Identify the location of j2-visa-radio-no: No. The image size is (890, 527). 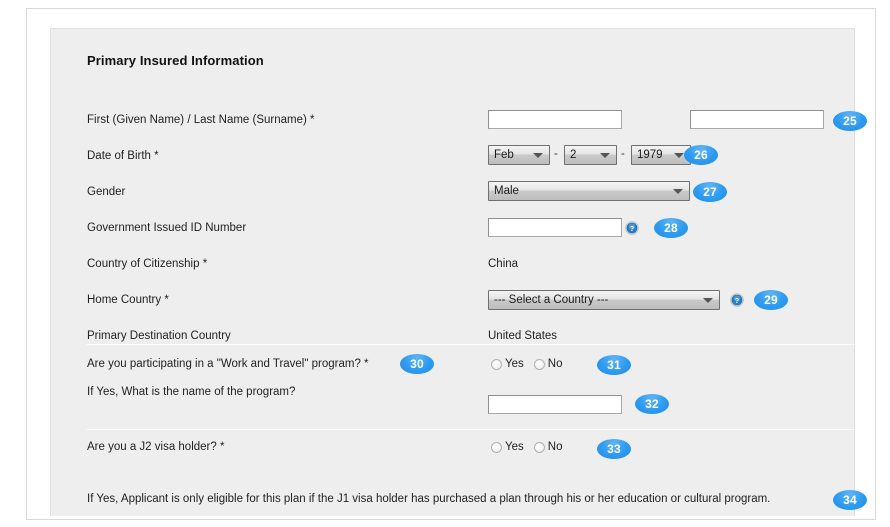
(548, 447).